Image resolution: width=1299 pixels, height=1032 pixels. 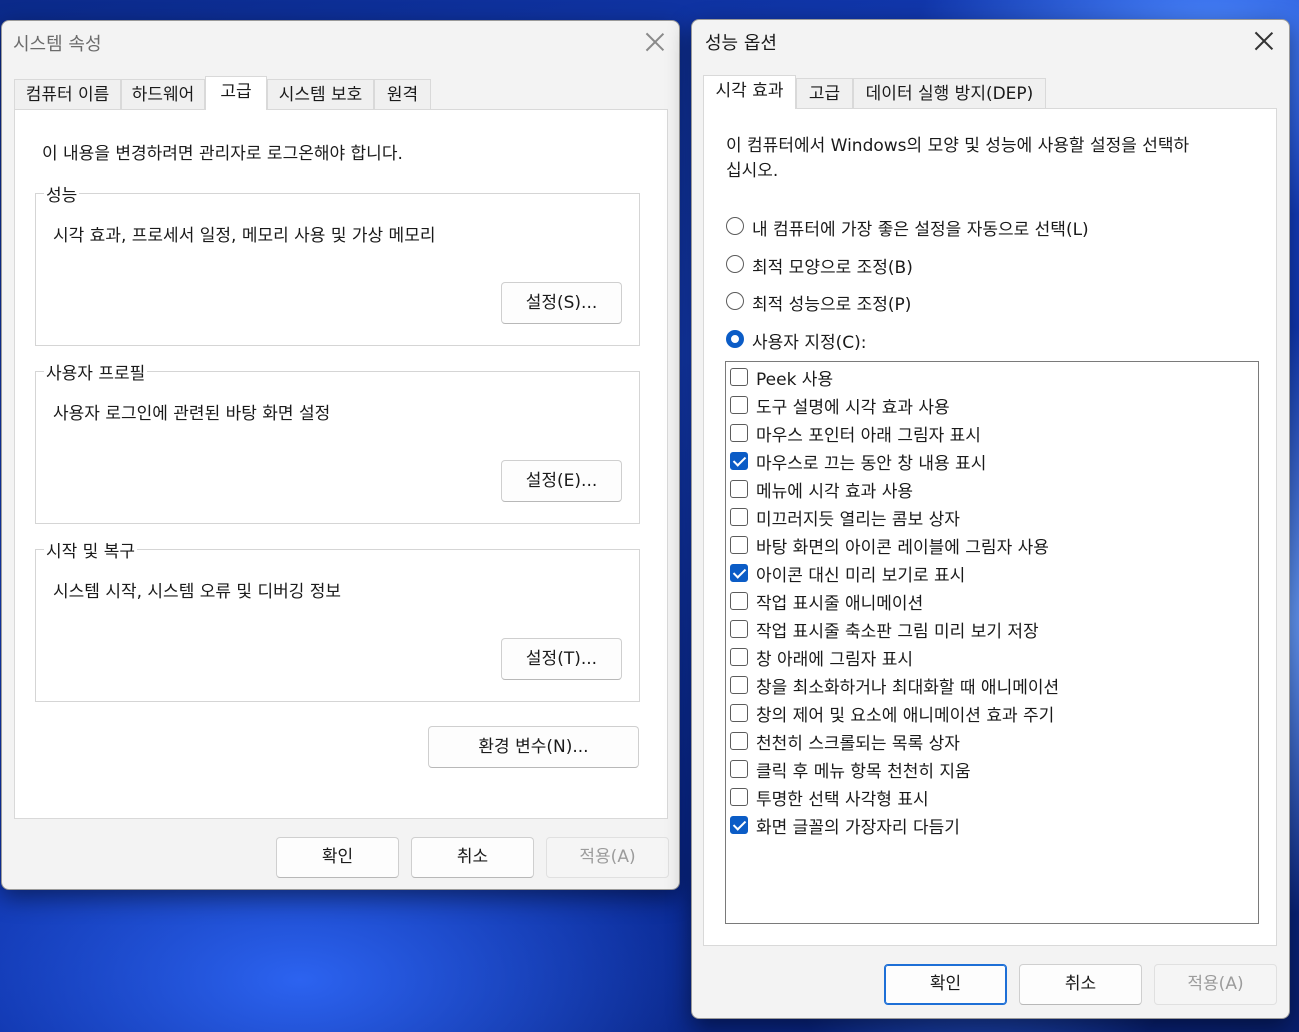 What do you see at coordinates (832, 268) in the screenshot?
I see `radio-label: 최적 모양으로 조정(B)` at bounding box center [832, 268].